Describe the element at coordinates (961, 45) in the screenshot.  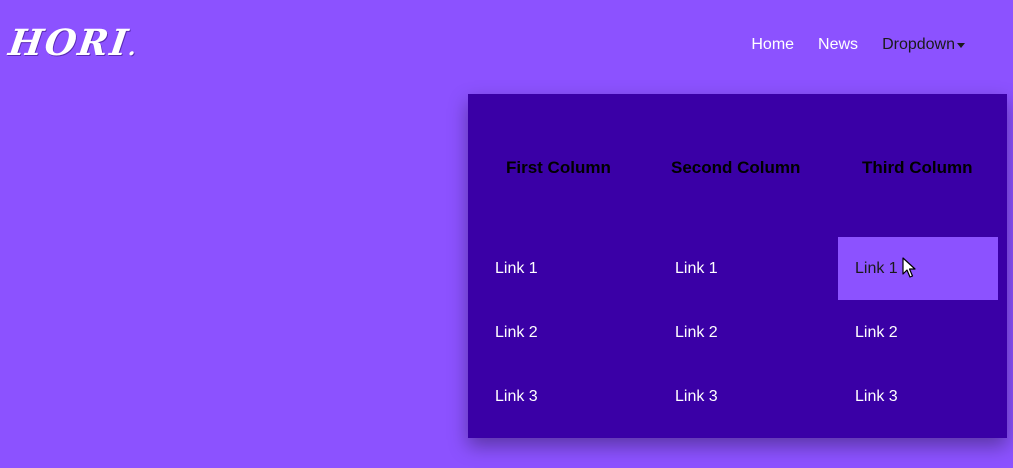
I see `caret-down-icon` at that location.